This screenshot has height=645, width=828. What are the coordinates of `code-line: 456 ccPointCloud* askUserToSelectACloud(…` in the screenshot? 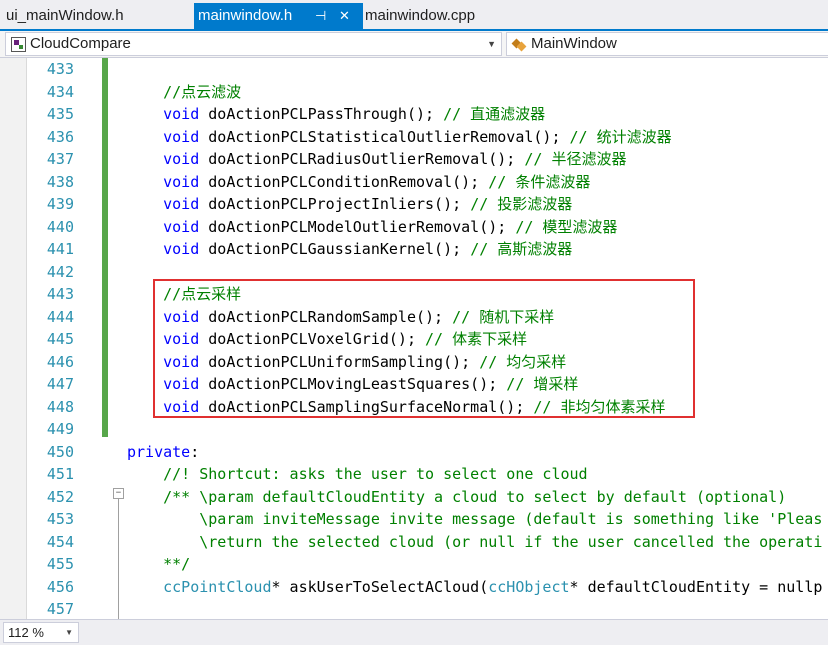 It's located at (414, 587).